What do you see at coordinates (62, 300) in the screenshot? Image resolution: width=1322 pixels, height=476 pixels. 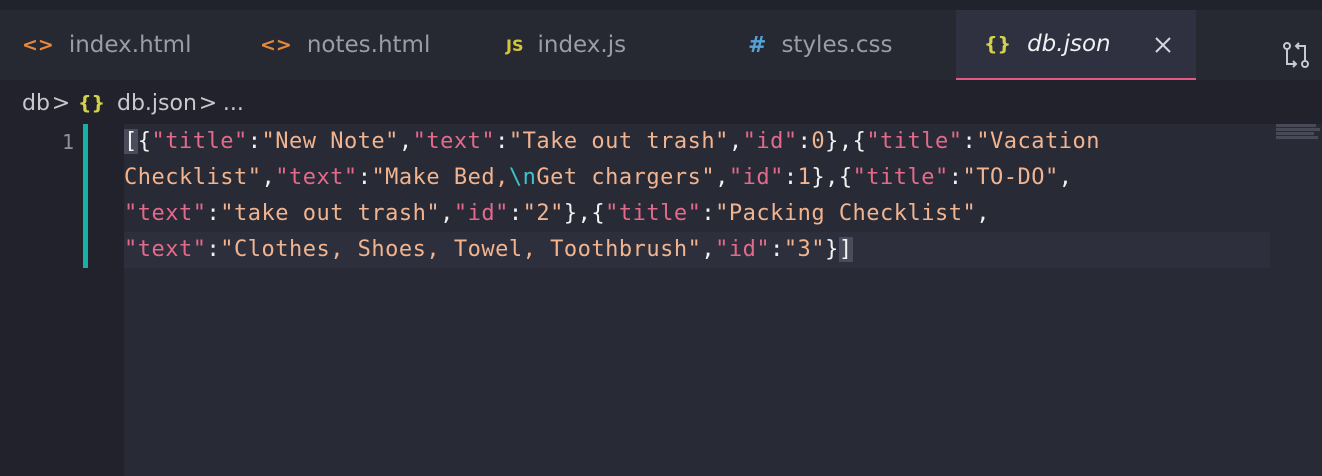 I see `line-gutter` at bounding box center [62, 300].